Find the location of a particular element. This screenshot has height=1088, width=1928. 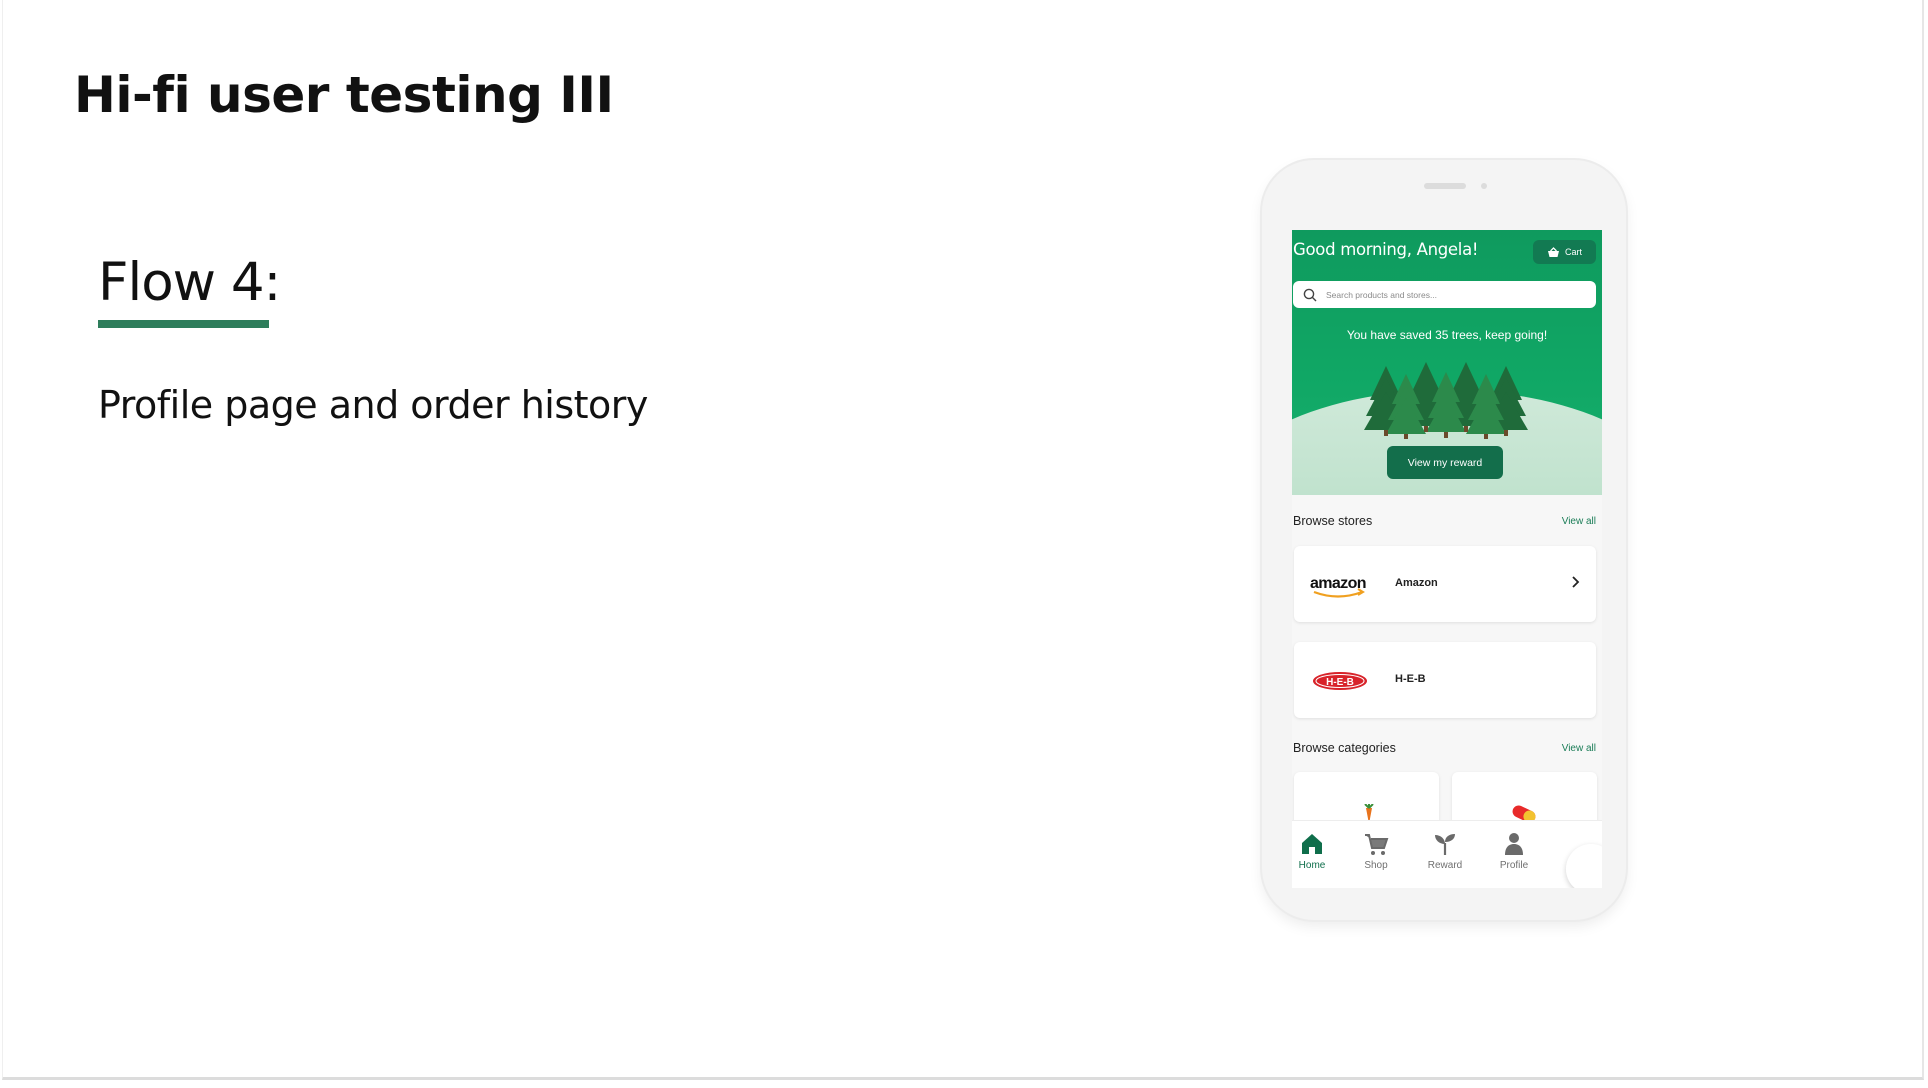

trees-illustration is located at coordinates (1446, 400).